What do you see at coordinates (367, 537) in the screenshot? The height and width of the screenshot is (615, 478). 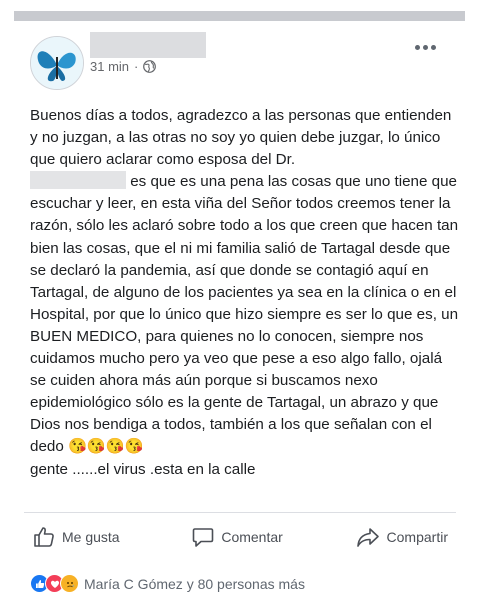 I see `share-icon` at bounding box center [367, 537].